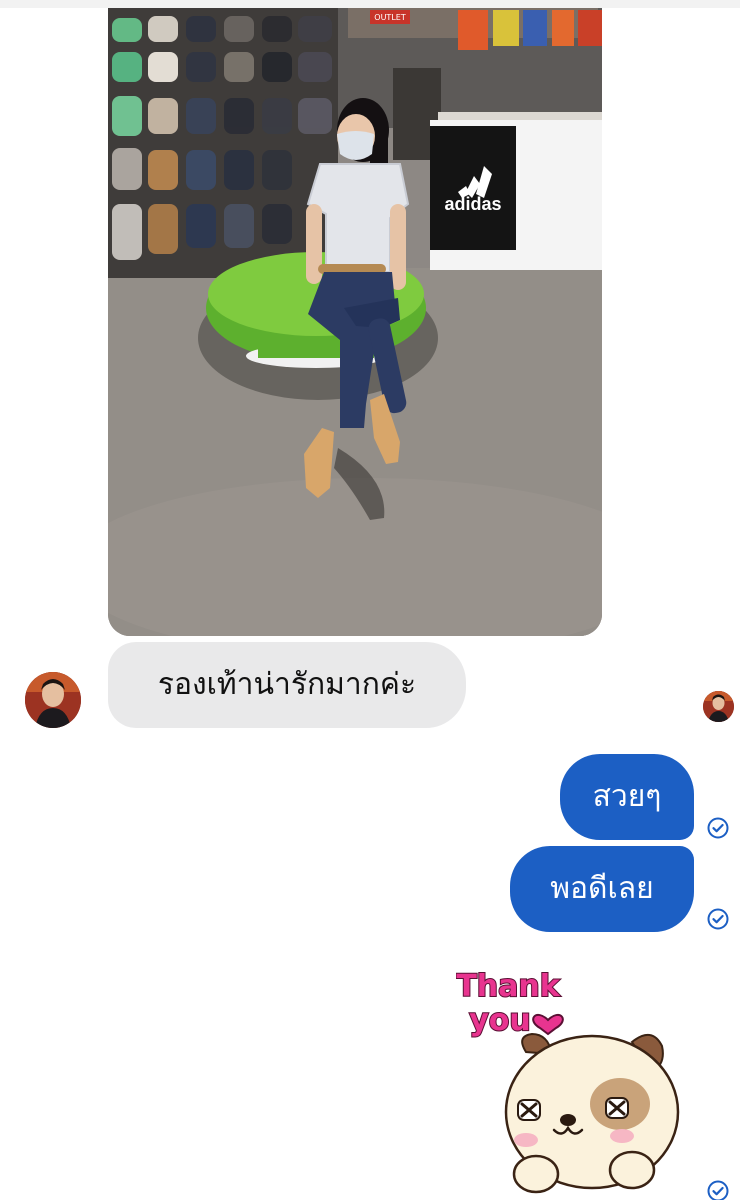 The image size is (740, 1200). I want to click on puppy-sticker-illustration: Thank you, so click(567, 1081).